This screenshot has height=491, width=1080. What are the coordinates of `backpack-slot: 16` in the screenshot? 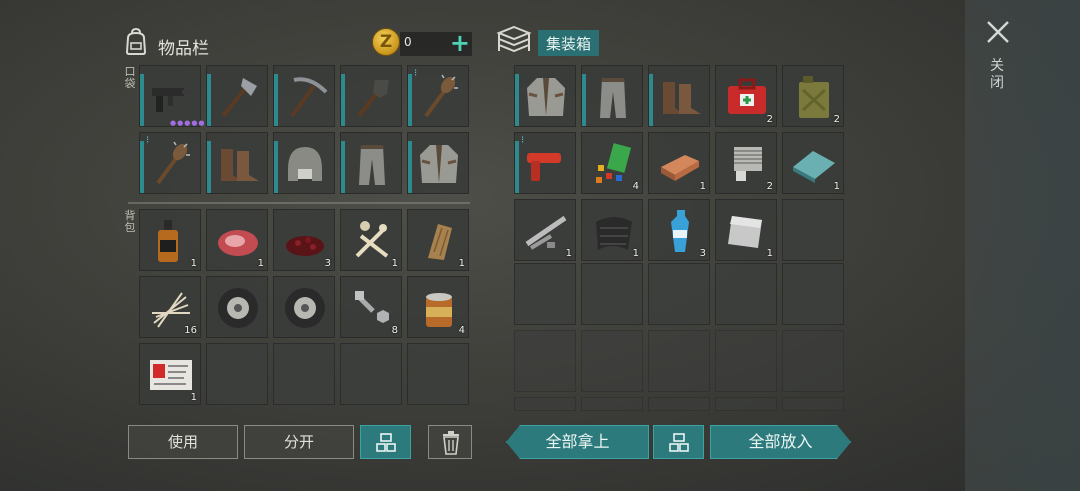 It's located at (170, 307).